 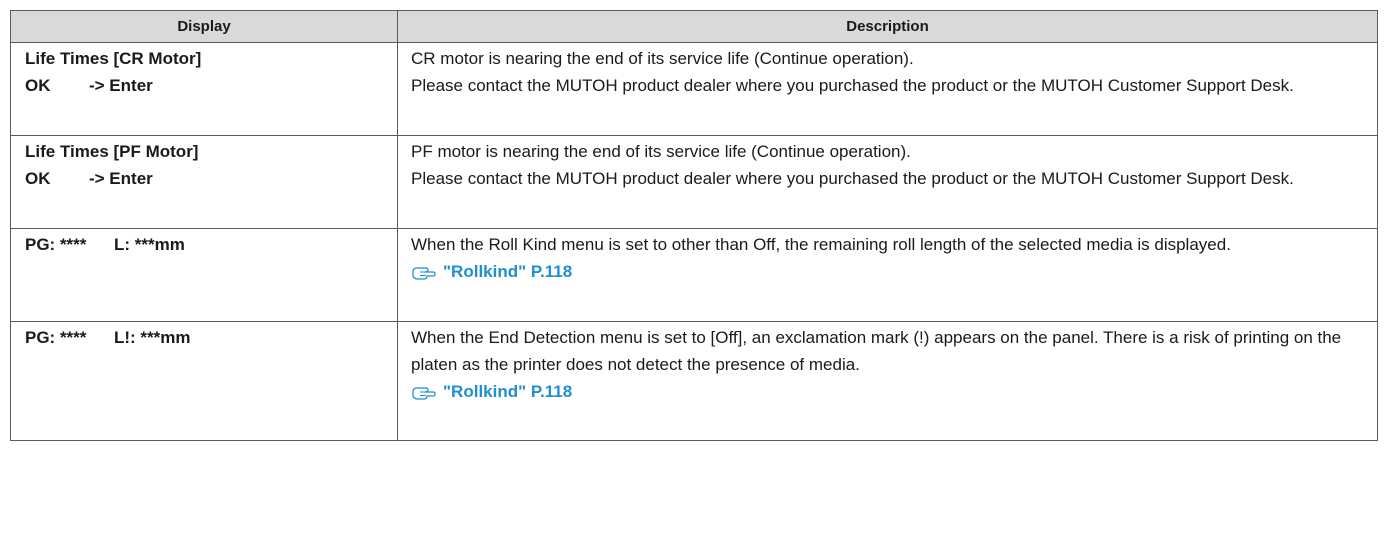 I want to click on display-title: Life Times [PF Motor], so click(x=112, y=151).